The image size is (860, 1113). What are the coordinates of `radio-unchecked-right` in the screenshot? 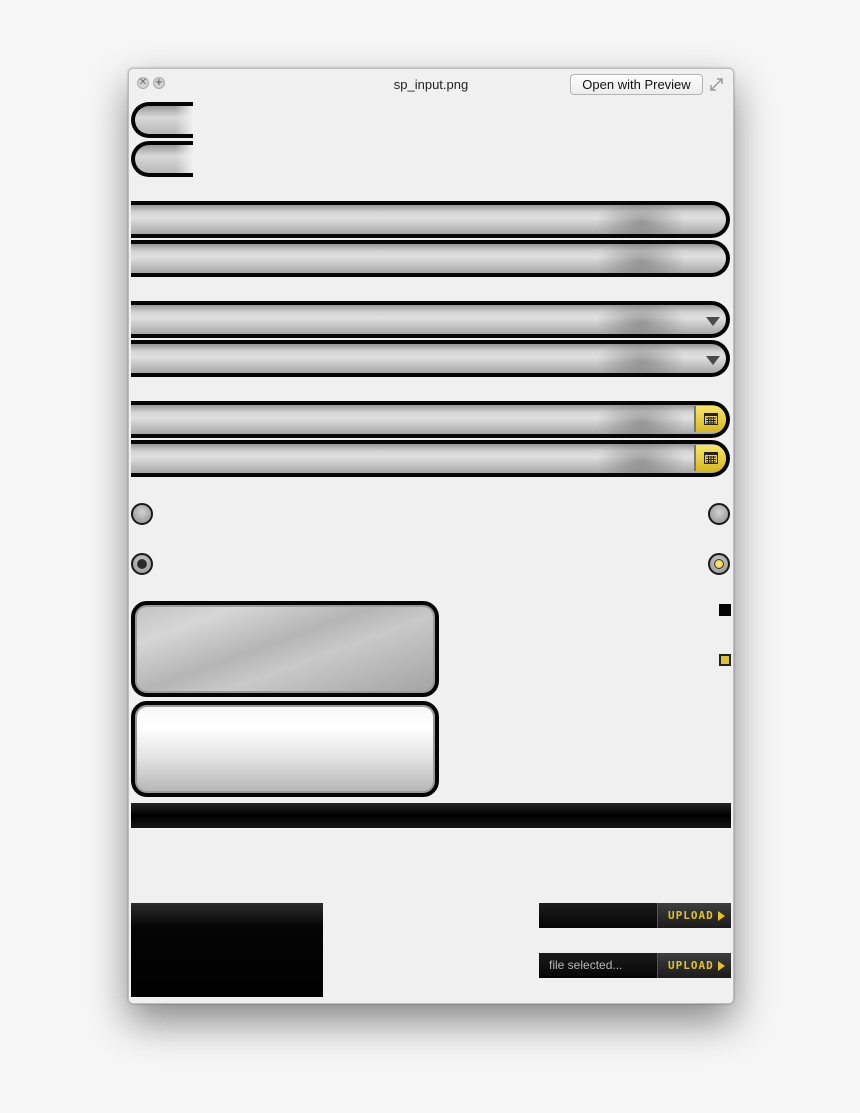 It's located at (719, 514).